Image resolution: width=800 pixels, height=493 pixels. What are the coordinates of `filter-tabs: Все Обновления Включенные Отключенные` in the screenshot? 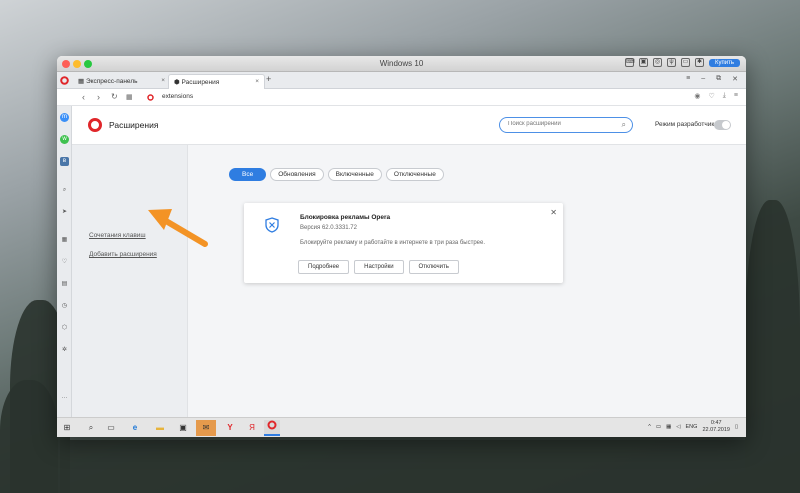 It's located at (336, 174).